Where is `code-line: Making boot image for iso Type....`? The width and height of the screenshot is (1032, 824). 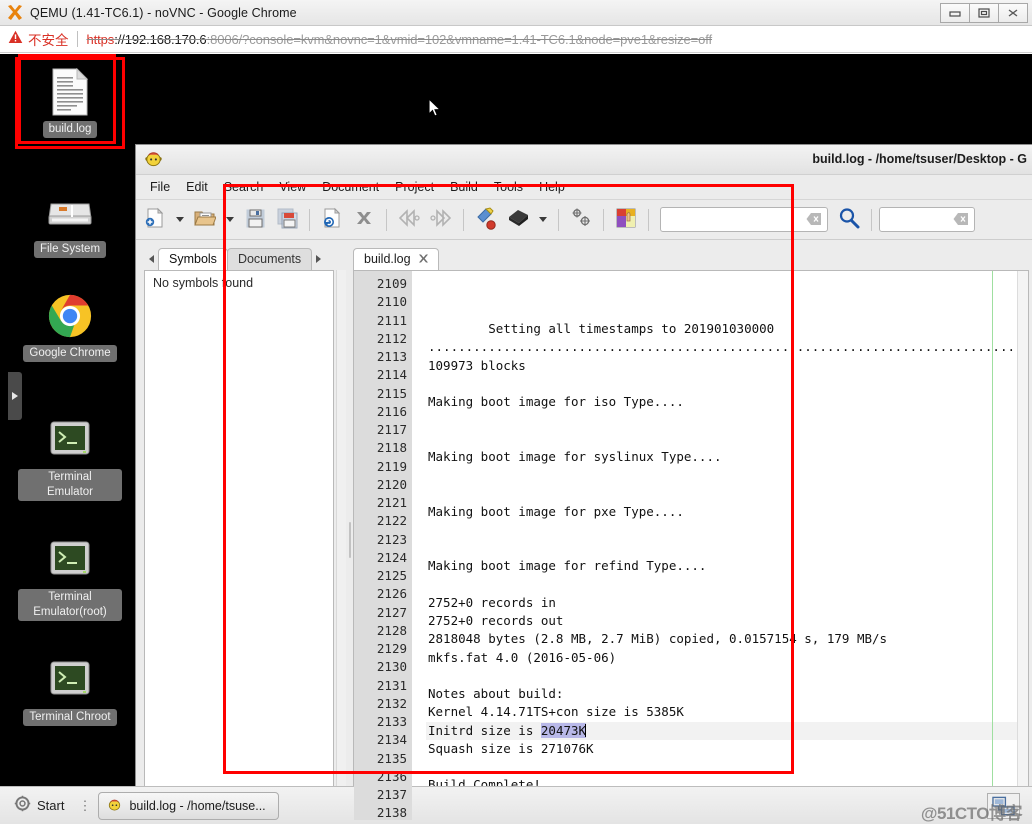 code-line: Making boot image for iso Type.... is located at coordinates (721, 402).